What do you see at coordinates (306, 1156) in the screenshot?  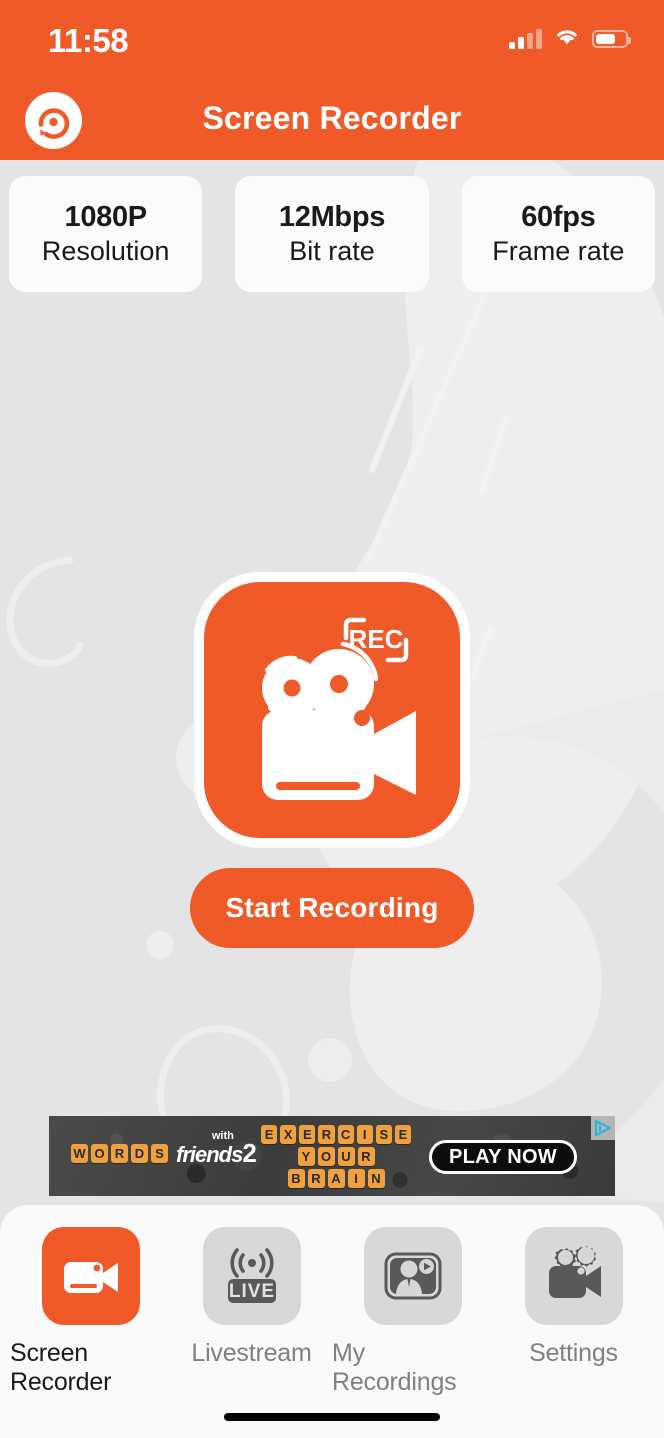 I see `ad-slogan-tile: Y` at bounding box center [306, 1156].